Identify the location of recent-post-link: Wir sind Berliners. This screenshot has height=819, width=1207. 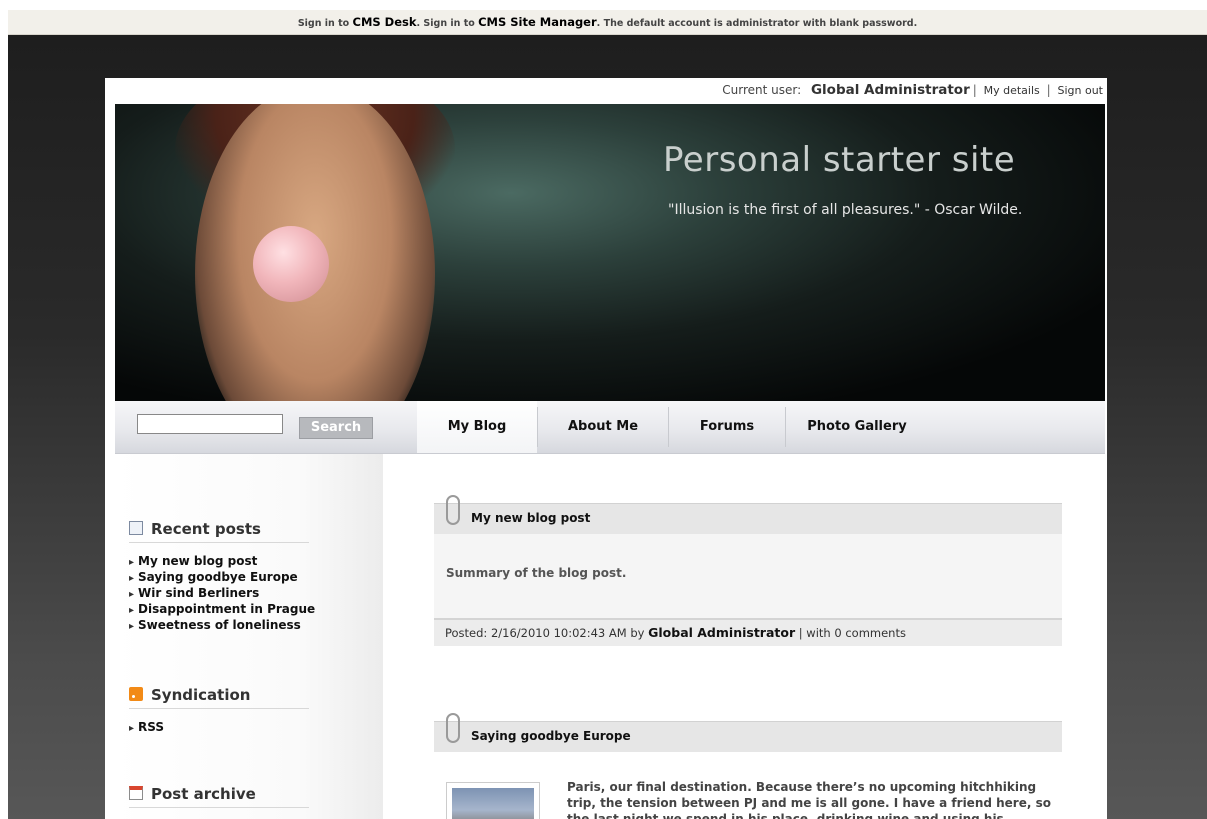
(222, 594).